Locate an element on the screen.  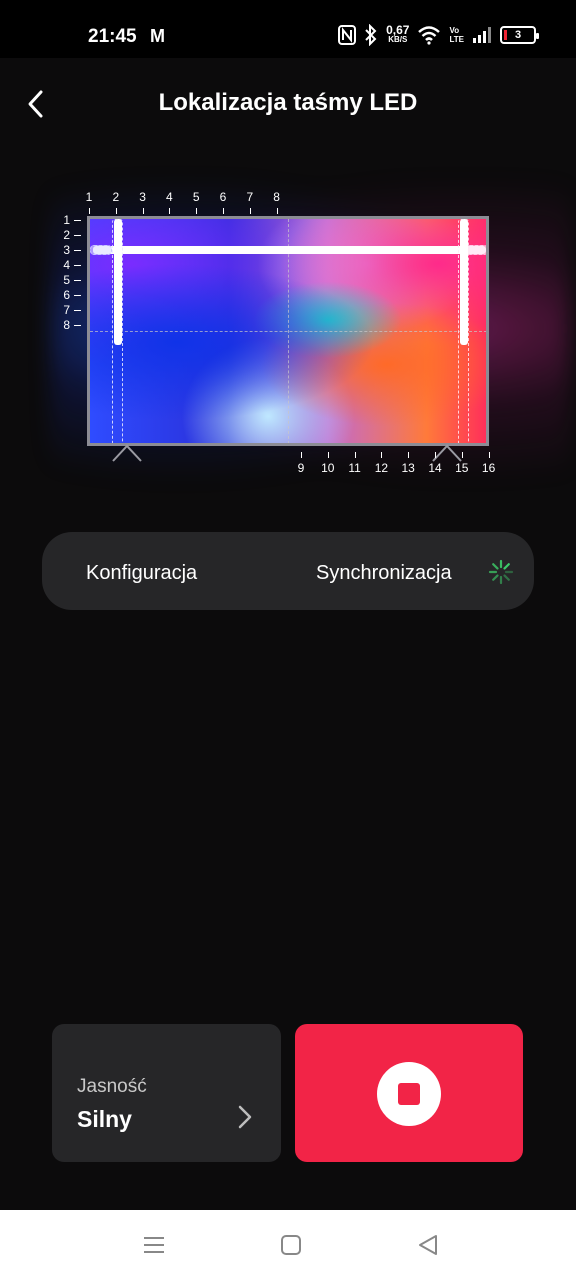
volte-indicator: Vo LTE is located at coordinates (456, 35).